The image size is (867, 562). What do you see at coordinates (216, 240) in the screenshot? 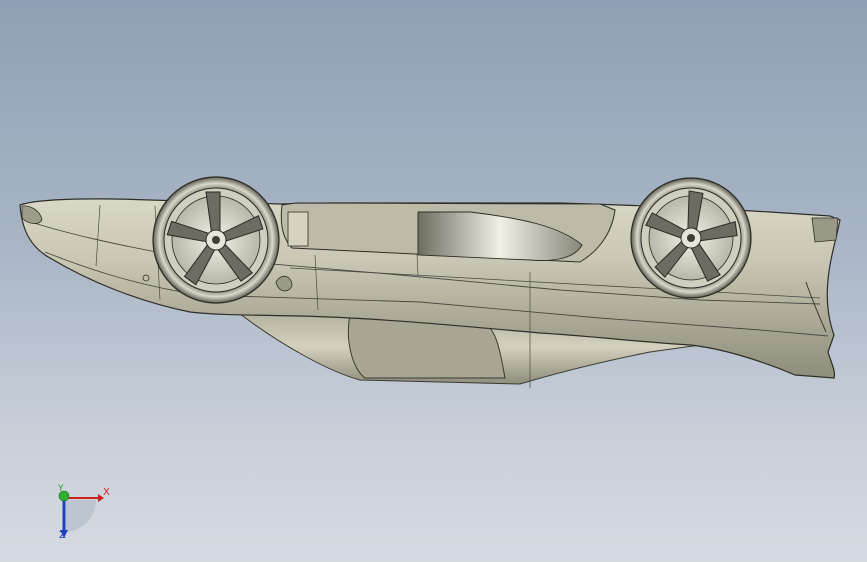
I see `front-wheel` at bounding box center [216, 240].